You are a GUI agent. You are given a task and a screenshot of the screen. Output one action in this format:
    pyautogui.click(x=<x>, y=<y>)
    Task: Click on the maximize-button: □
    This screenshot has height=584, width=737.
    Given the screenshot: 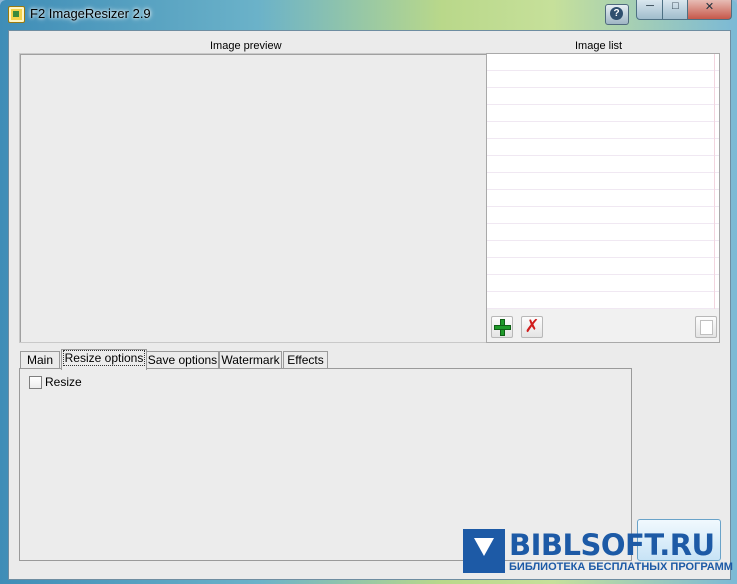 What is the action you would take?
    pyautogui.click(x=675, y=10)
    